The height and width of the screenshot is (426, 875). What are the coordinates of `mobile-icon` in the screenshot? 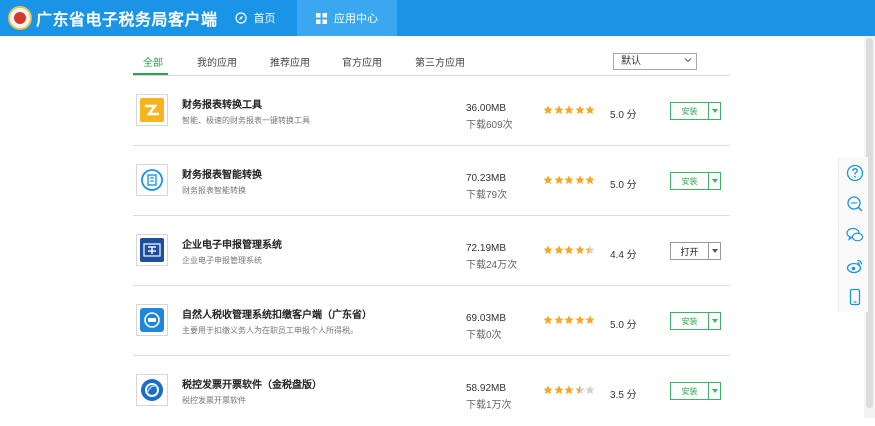 It's located at (855, 297).